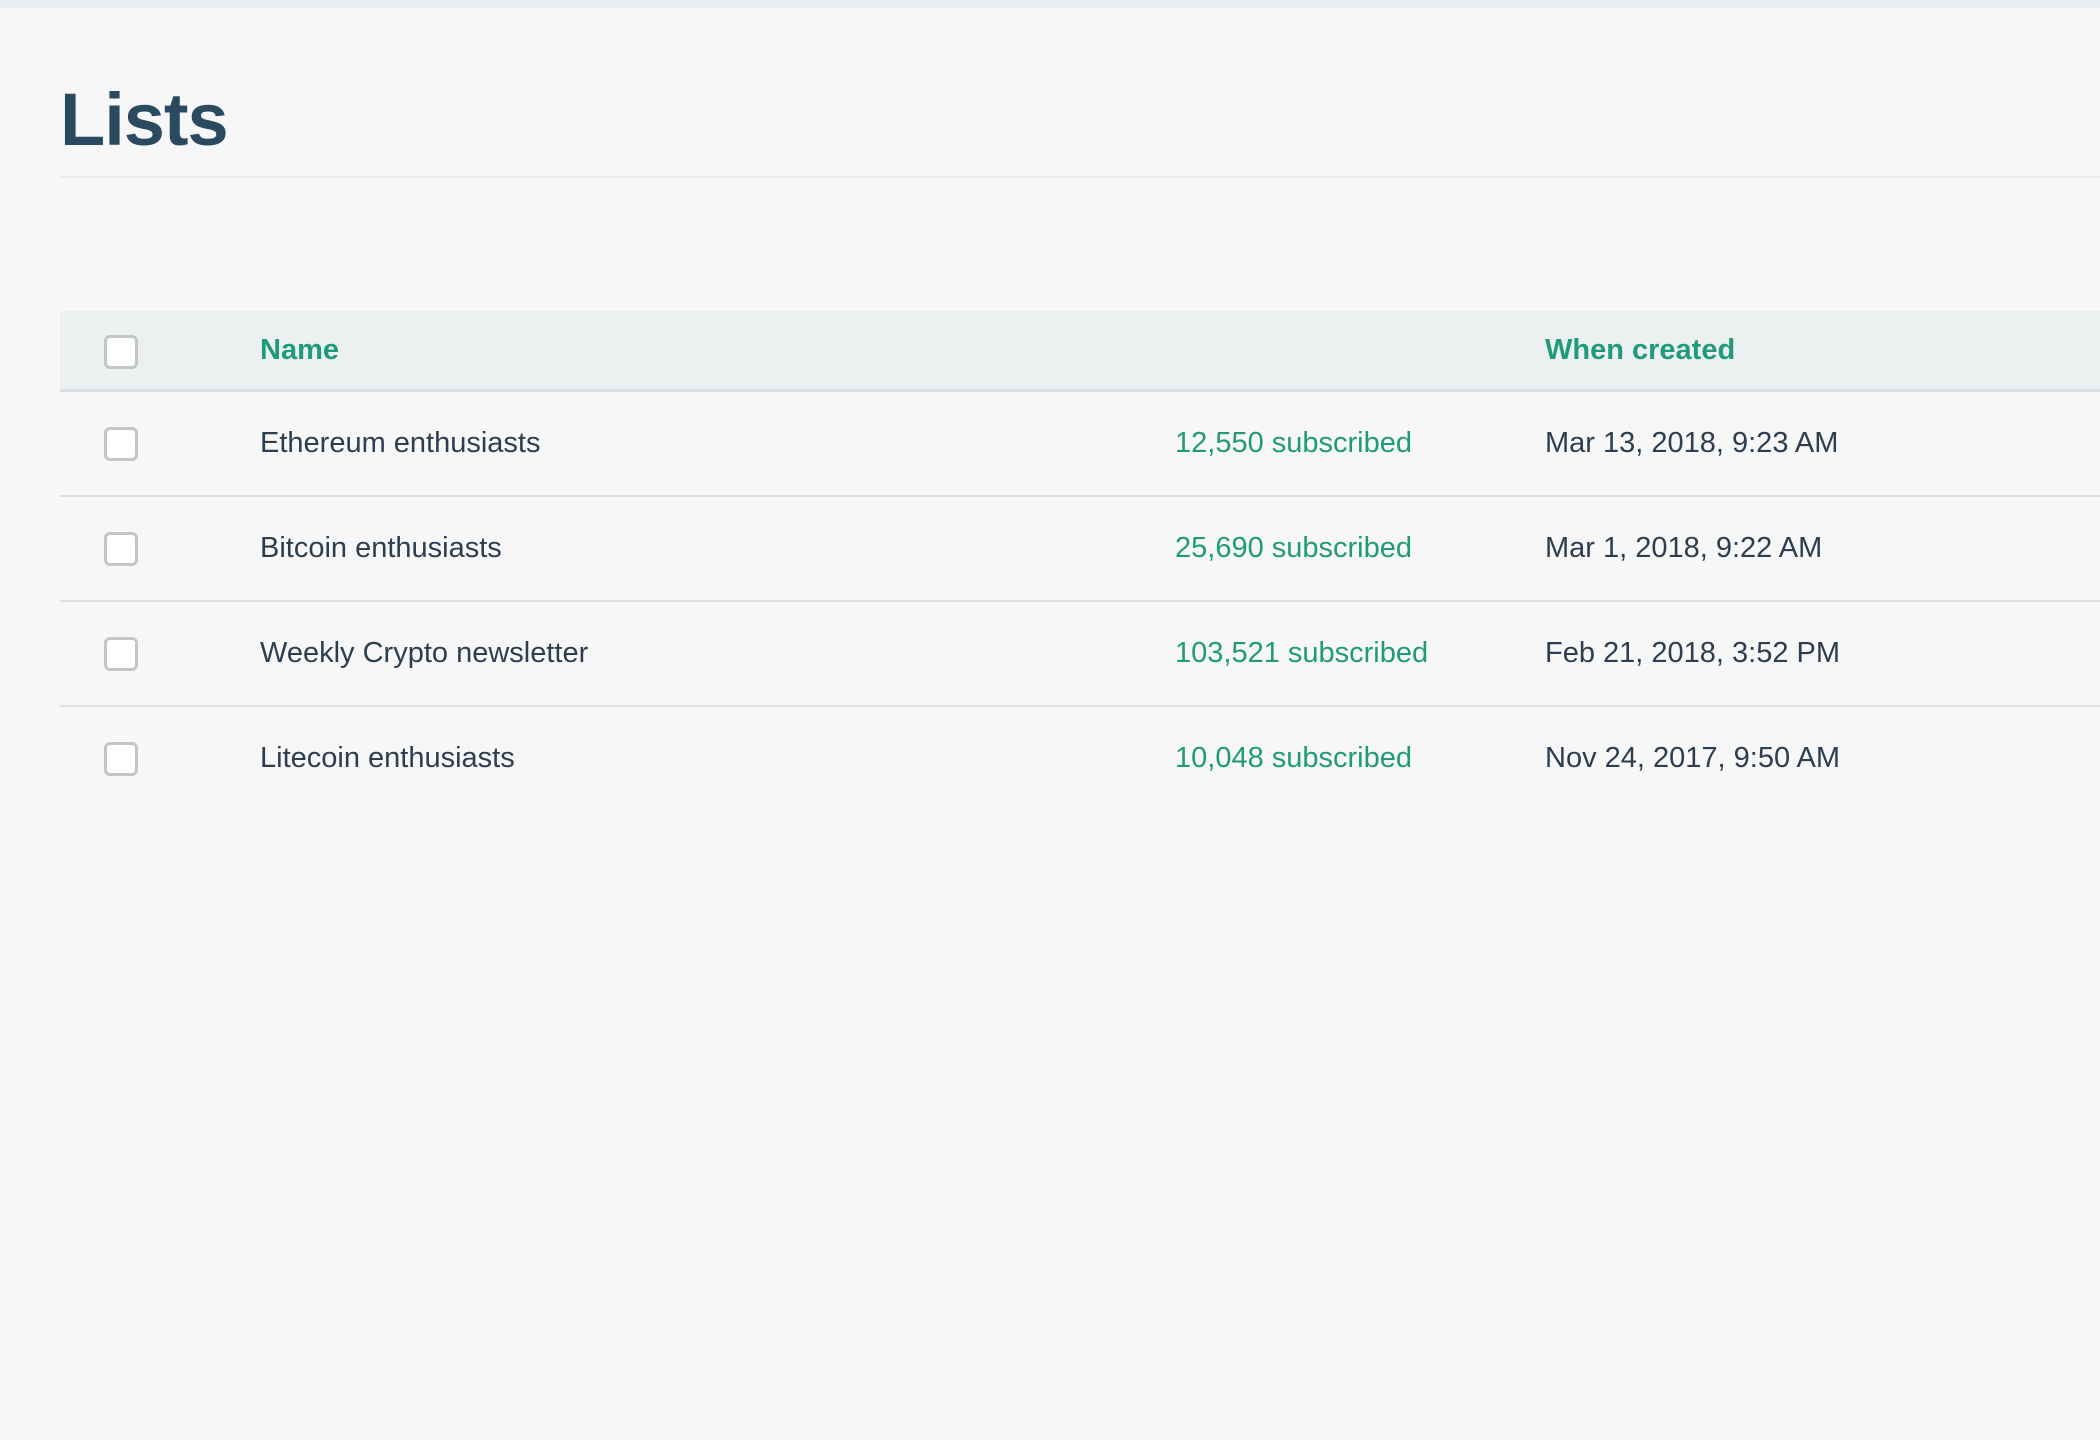  What do you see at coordinates (400, 443) in the screenshot?
I see `list-name: Ethereum enthusiasts` at bounding box center [400, 443].